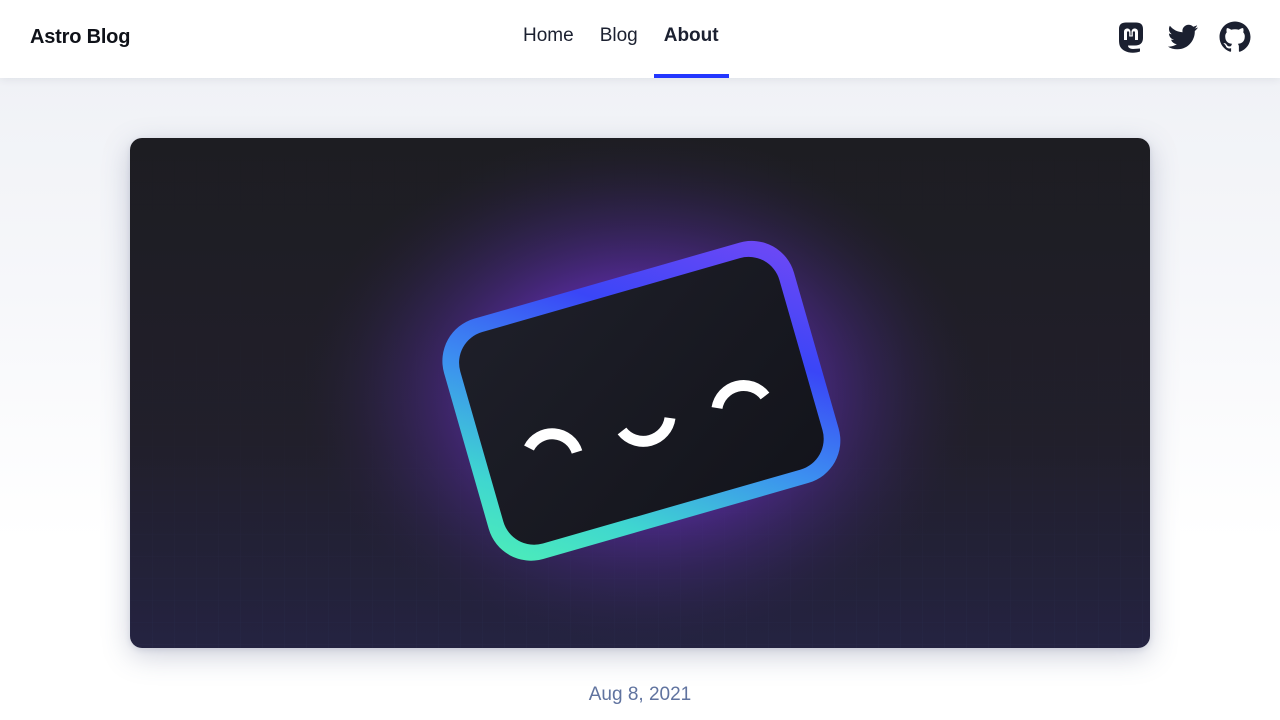 This screenshot has width=1280, height=720. What do you see at coordinates (80, 37) in the screenshot?
I see `site-title-link: Astro Blog` at bounding box center [80, 37].